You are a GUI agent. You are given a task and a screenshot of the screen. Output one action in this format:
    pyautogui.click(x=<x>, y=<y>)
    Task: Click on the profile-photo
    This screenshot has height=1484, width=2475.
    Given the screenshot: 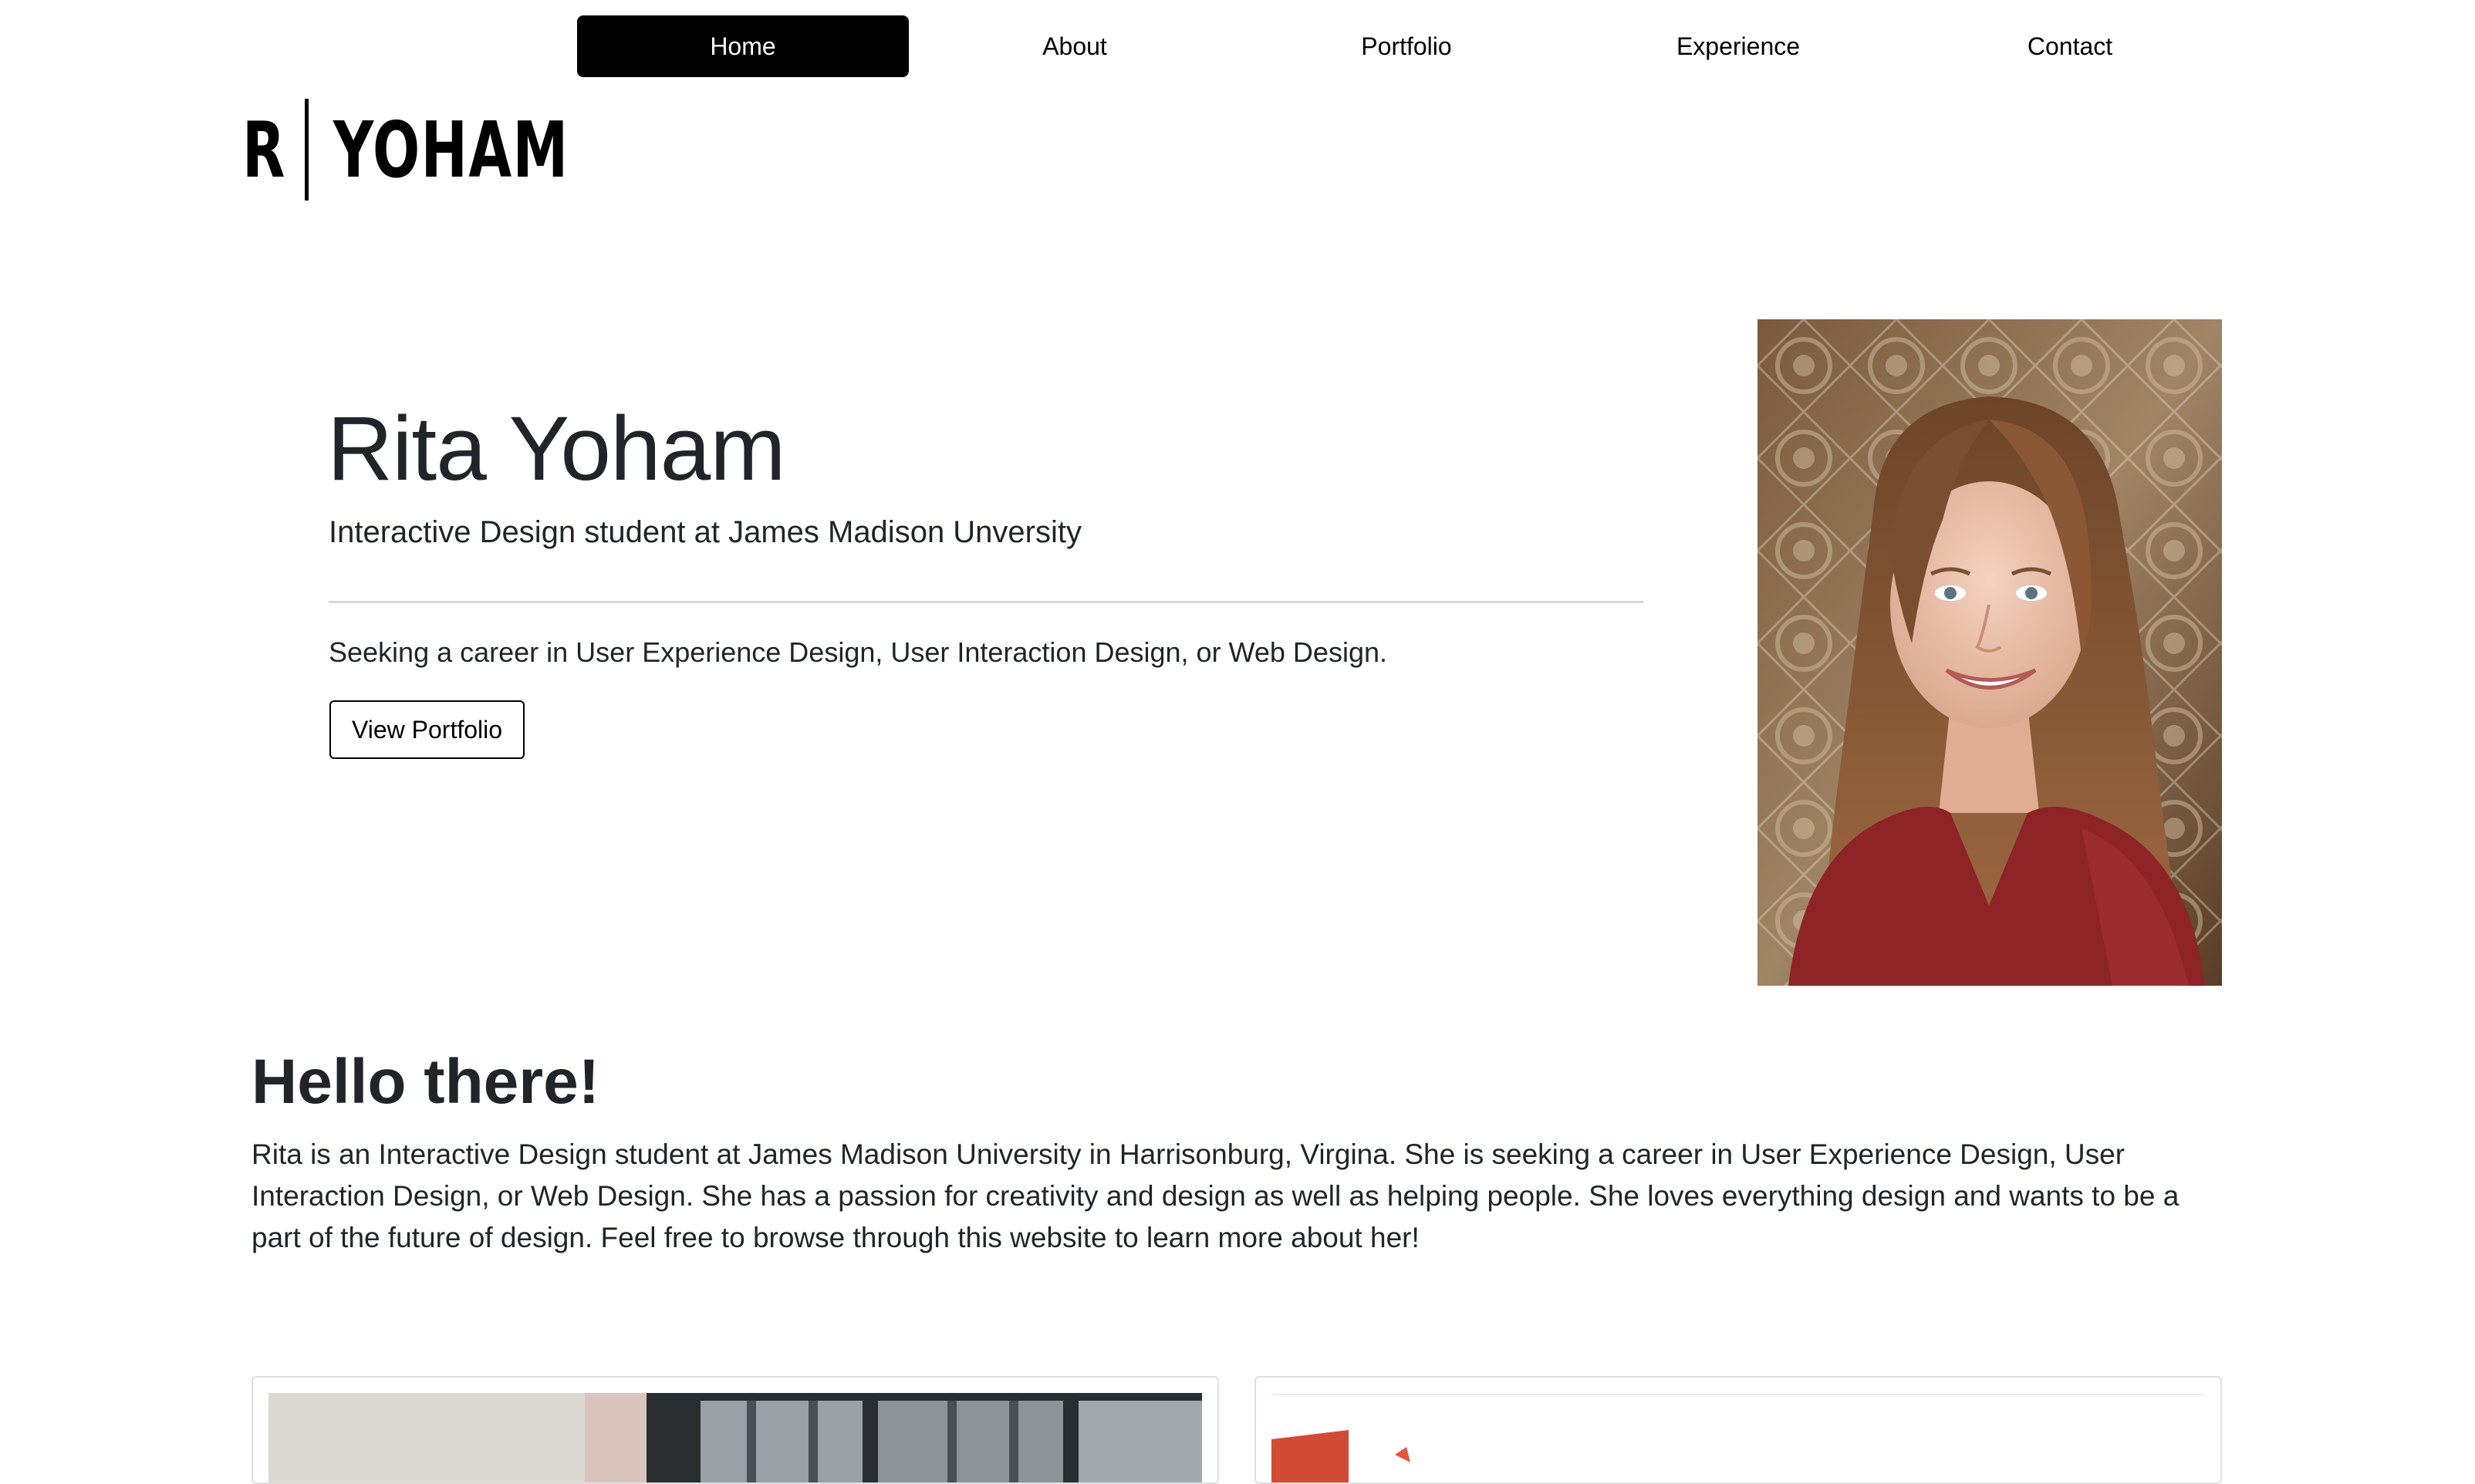 What is the action you would take?
    pyautogui.click(x=1989, y=652)
    